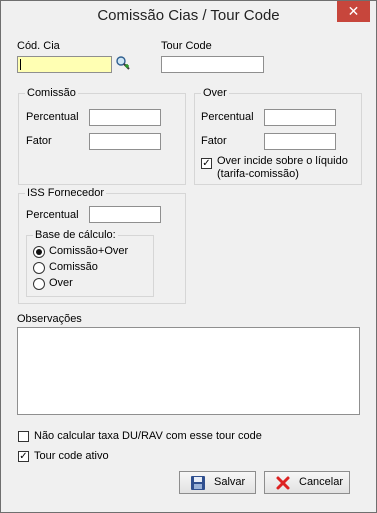 The height and width of the screenshot is (513, 377). What do you see at coordinates (321, 482) in the screenshot?
I see `cancelar-label: Cancelar` at bounding box center [321, 482].